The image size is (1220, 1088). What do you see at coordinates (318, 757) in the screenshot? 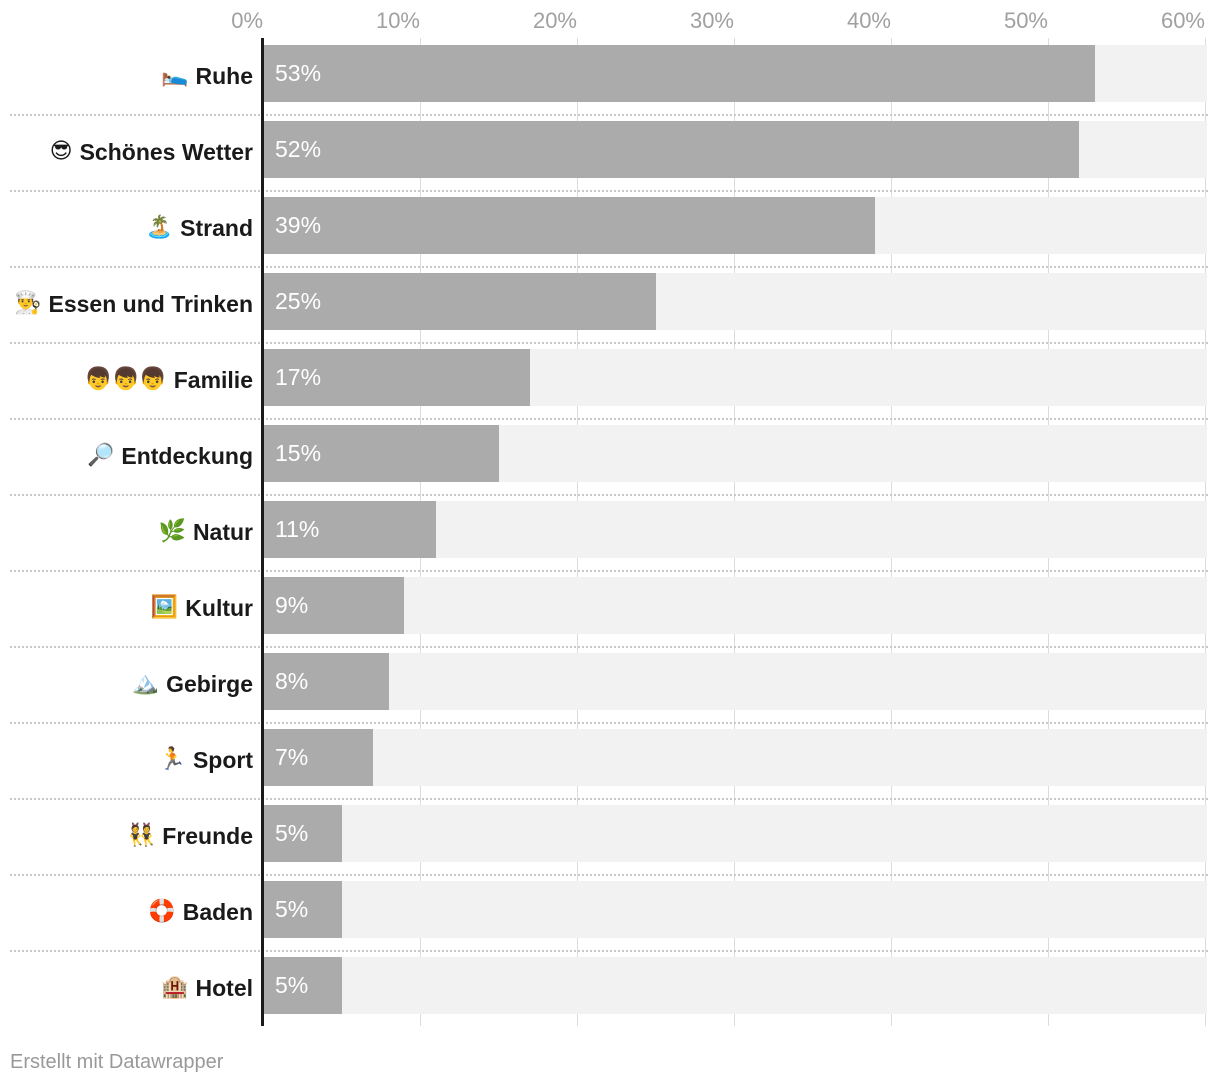
I see `bar: 7%` at bounding box center [318, 757].